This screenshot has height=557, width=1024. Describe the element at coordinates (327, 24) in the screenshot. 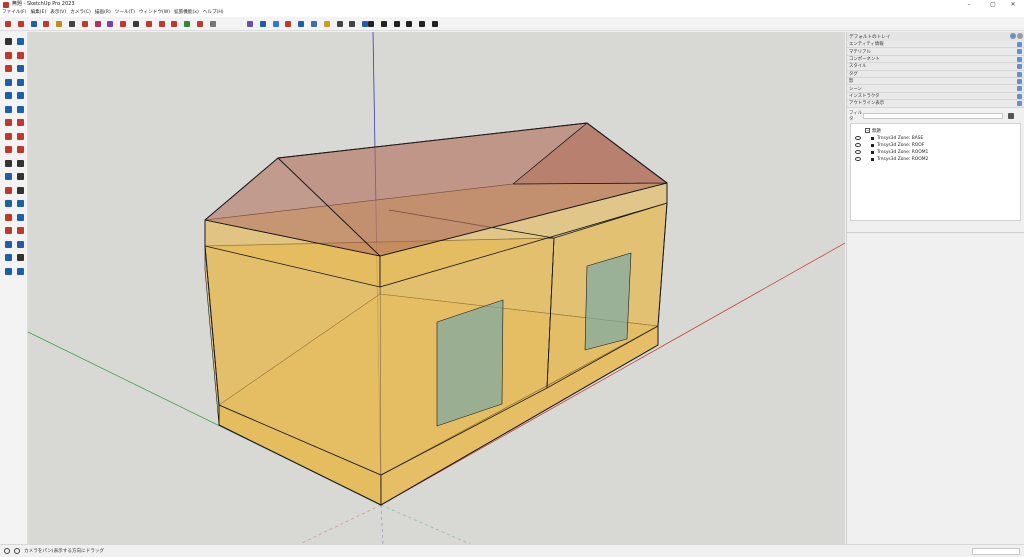

I see `xray-icon` at that location.